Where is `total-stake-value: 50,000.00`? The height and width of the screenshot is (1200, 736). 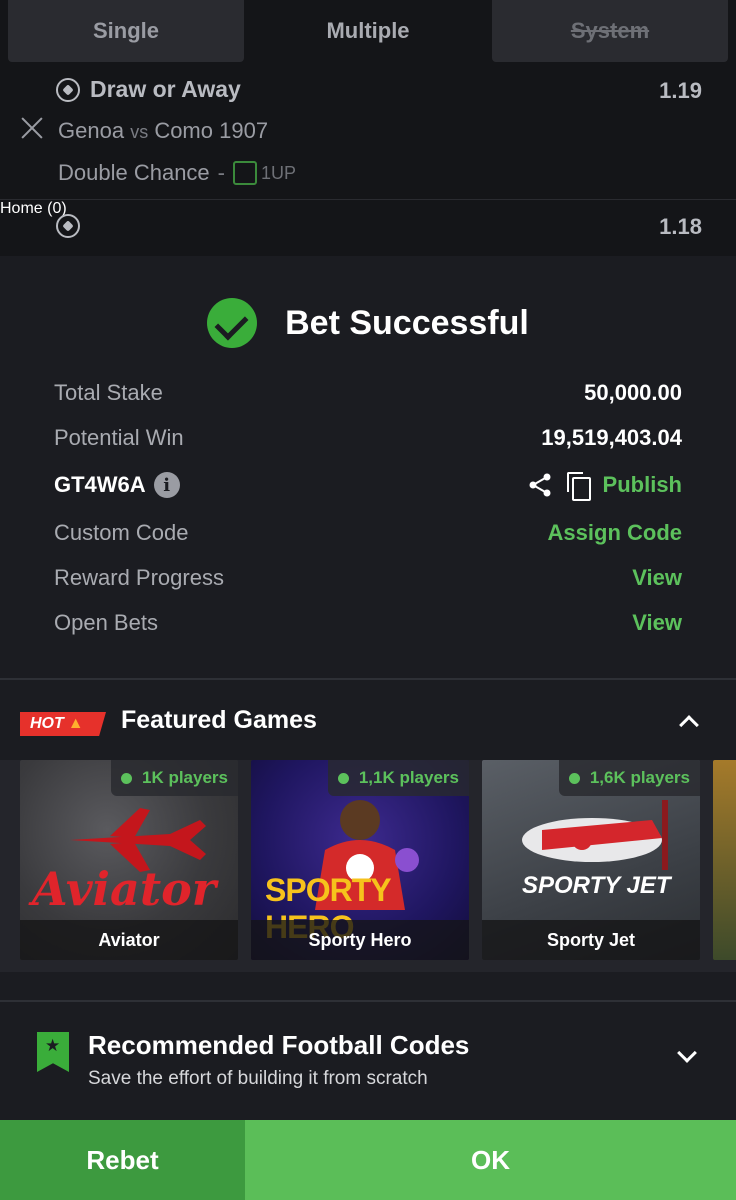 total-stake-value: 50,000.00 is located at coordinates (633, 392).